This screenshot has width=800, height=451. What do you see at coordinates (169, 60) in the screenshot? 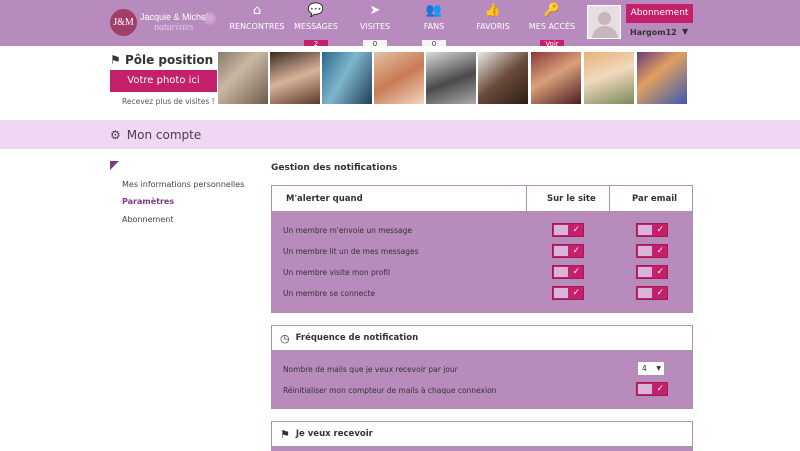
I see `pole-title-text: Pôle position` at bounding box center [169, 60].